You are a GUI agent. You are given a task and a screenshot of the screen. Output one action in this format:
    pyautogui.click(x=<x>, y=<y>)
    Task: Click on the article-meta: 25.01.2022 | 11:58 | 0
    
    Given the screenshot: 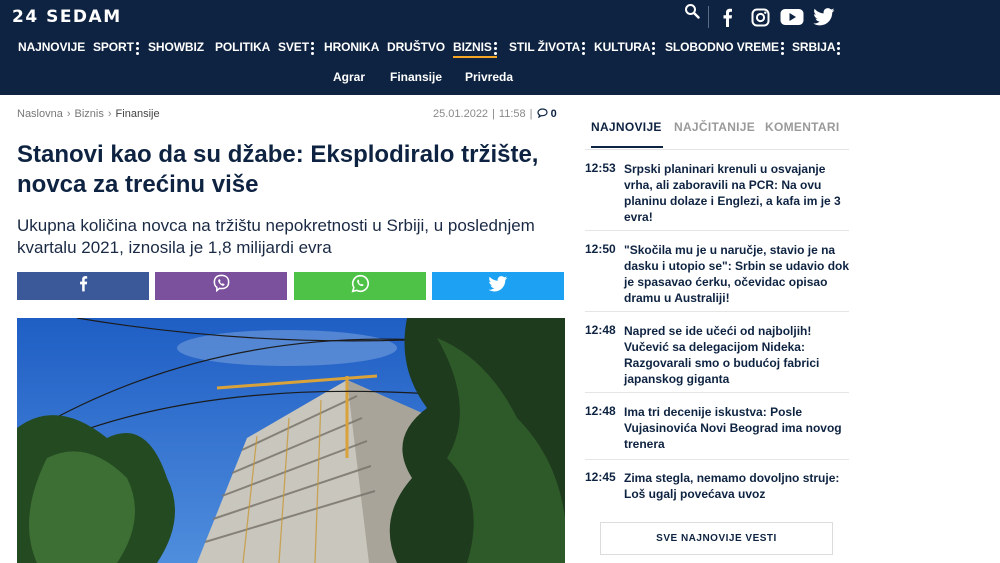 What is the action you would take?
    pyautogui.click(x=495, y=114)
    